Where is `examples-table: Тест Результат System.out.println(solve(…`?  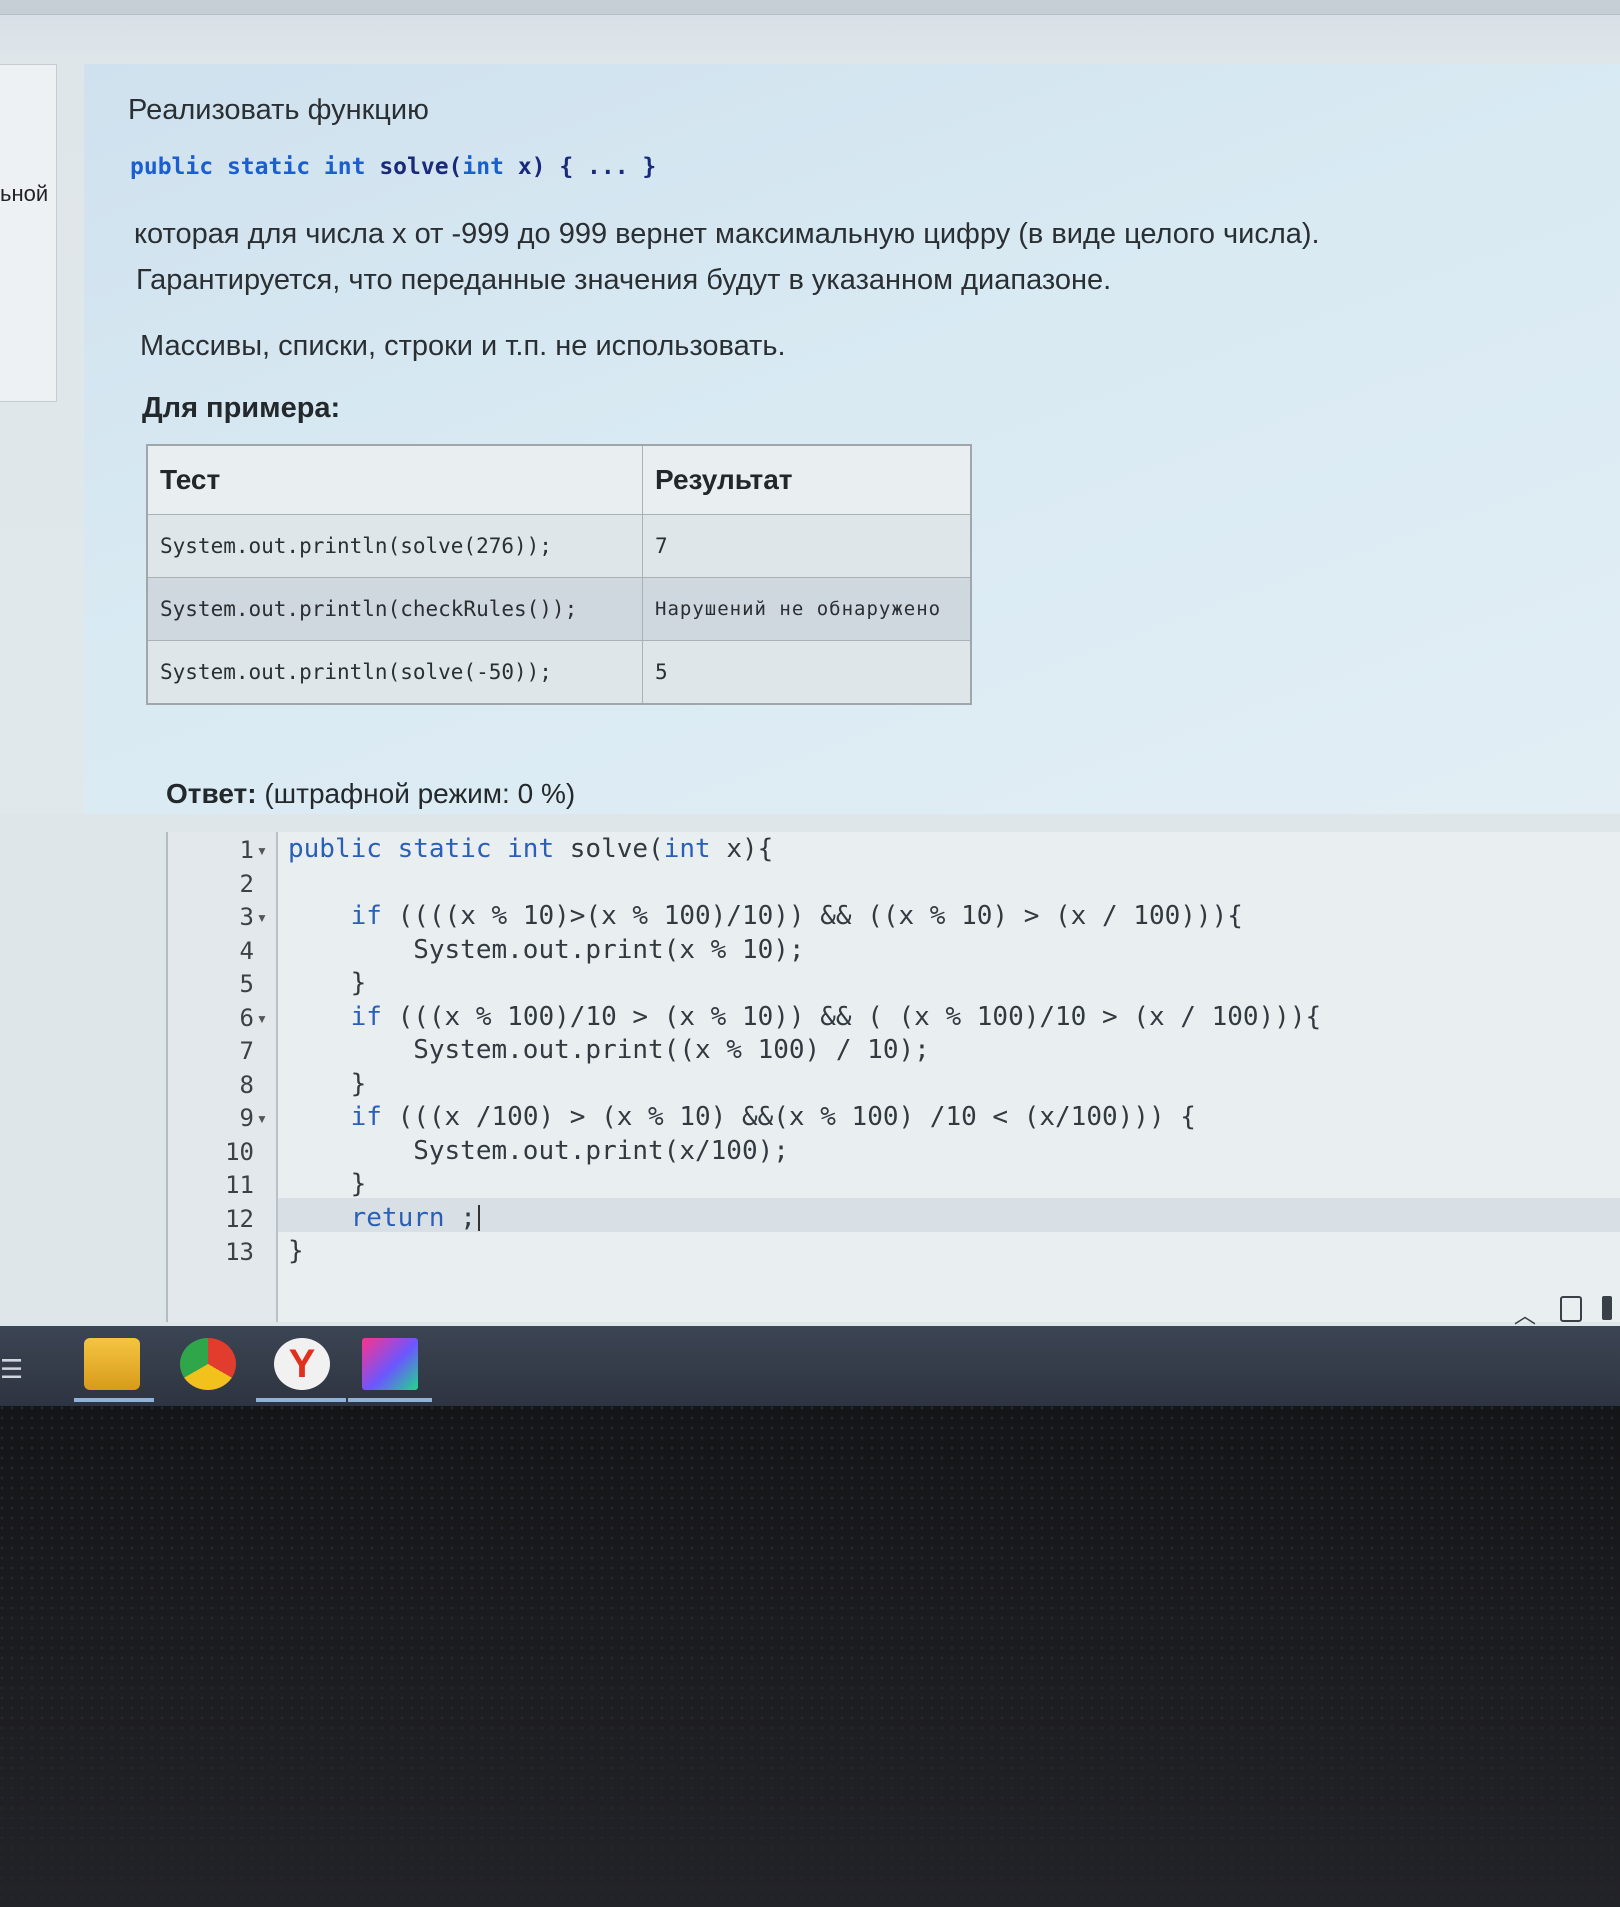
examples-table: Тест Результат System.out.println(solve(… is located at coordinates (559, 574).